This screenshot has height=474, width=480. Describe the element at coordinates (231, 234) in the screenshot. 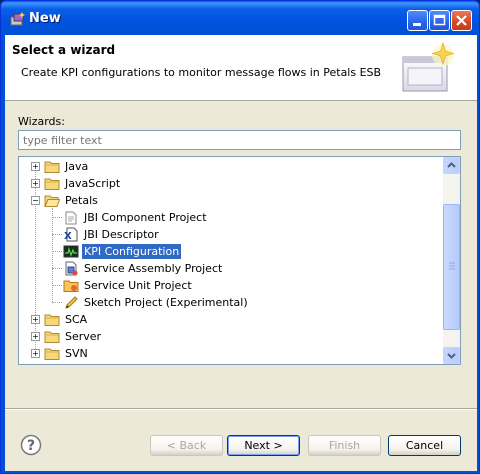

I see `tree-item-jbi-descriptor: X JBI Descriptor` at that location.